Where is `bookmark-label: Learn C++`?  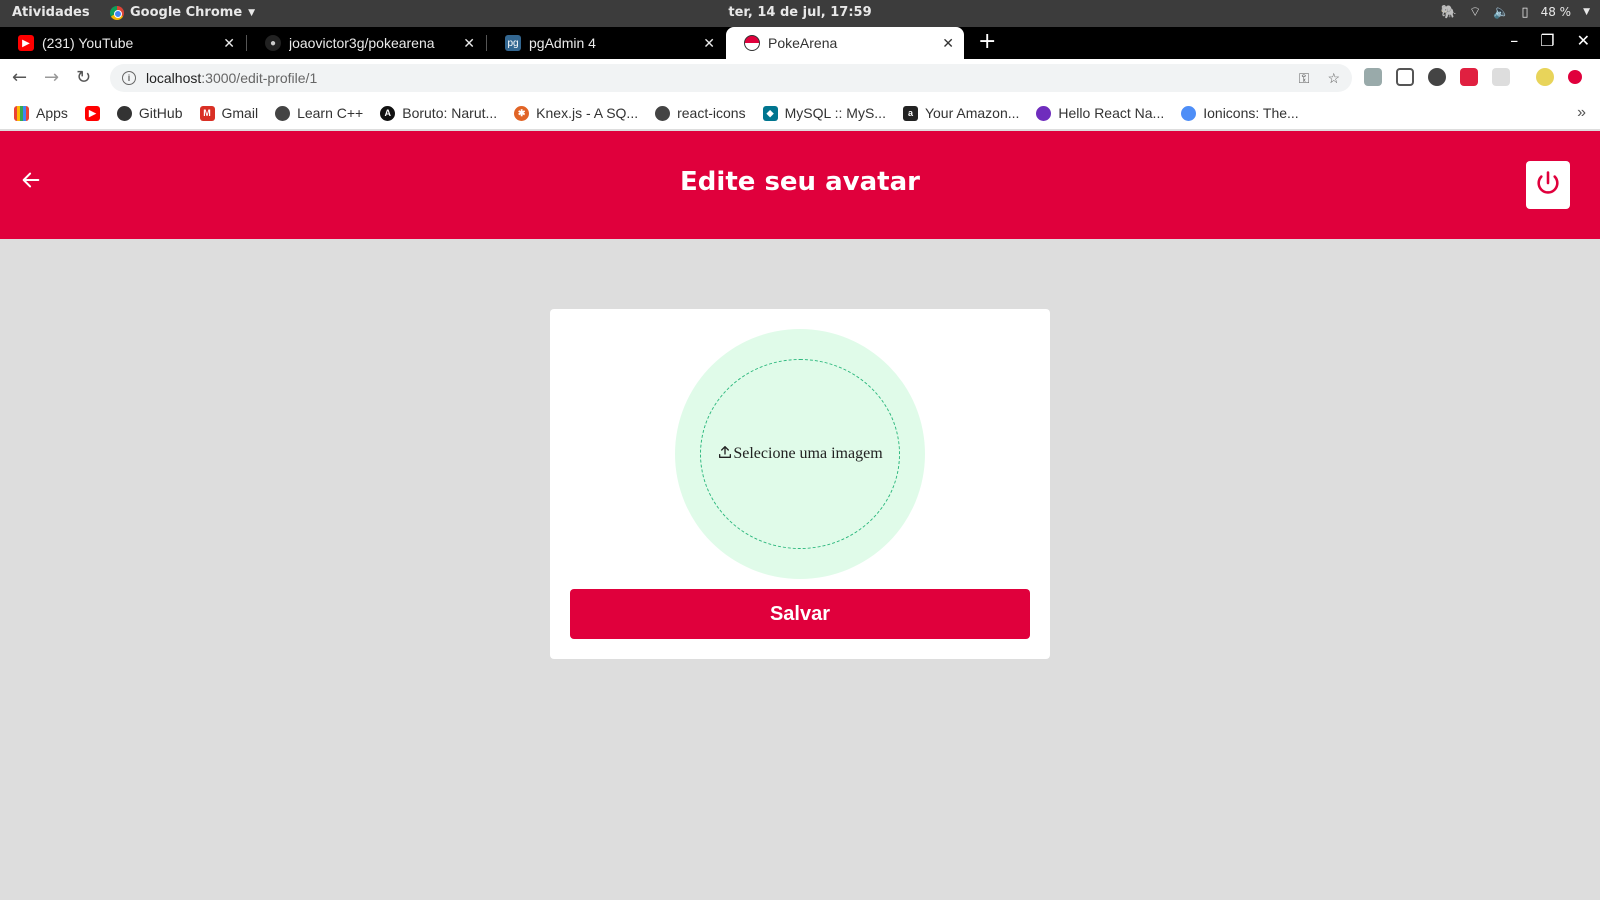 bookmark-label: Learn C++ is located at coordinates (330, 113).